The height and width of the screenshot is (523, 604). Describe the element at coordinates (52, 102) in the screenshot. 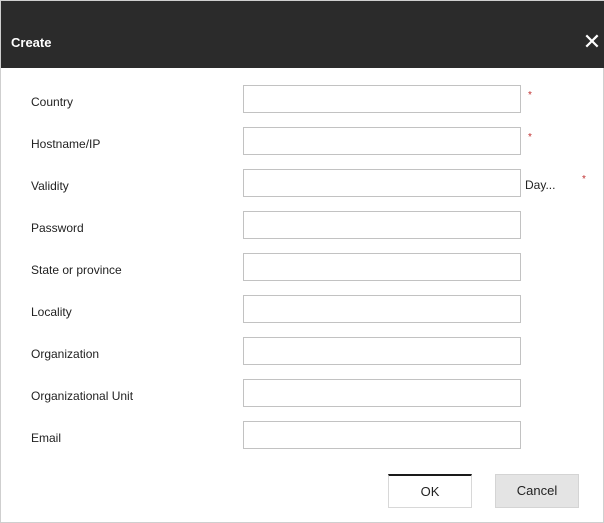

I see `country-label: Country` at that location.